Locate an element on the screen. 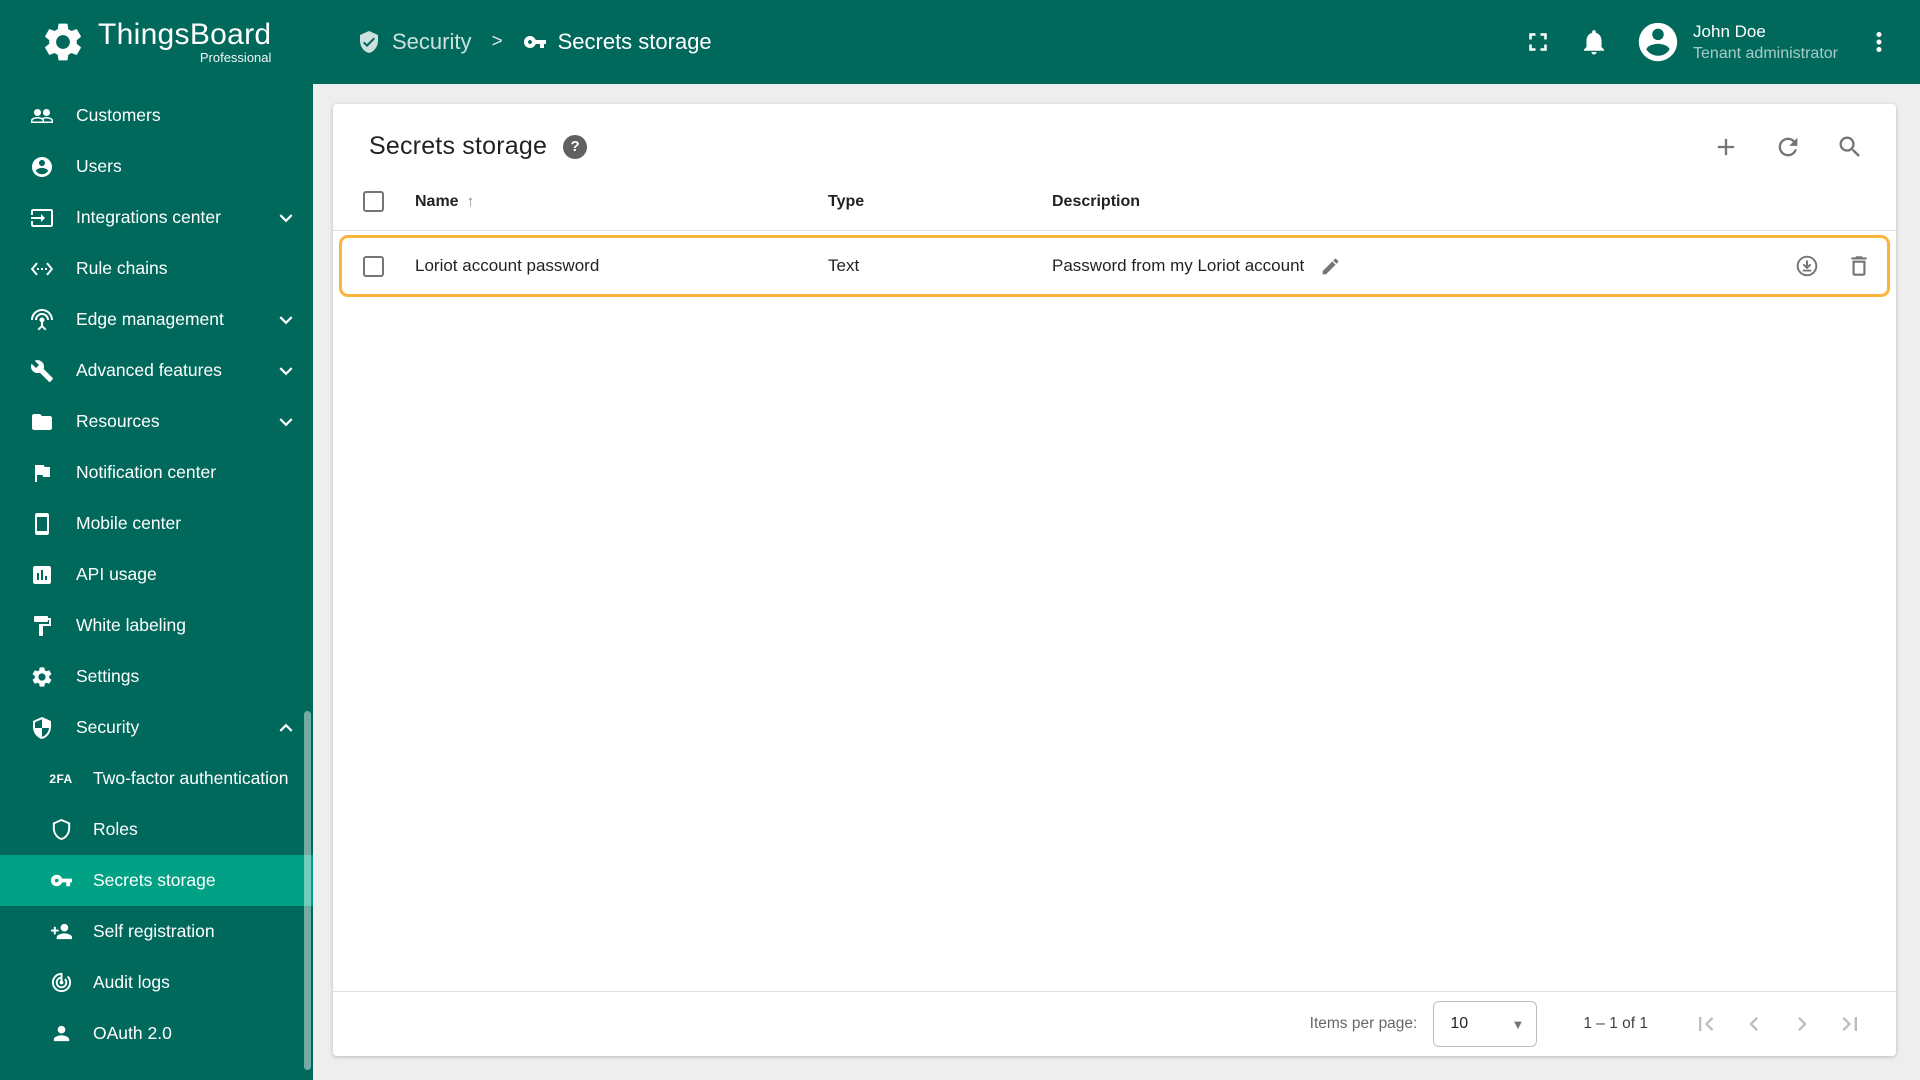 The height and width of the screenshot is (1080, 1920). breadcrumb-secrets-storage: Secrets storage is located at coordinates (617, 42).